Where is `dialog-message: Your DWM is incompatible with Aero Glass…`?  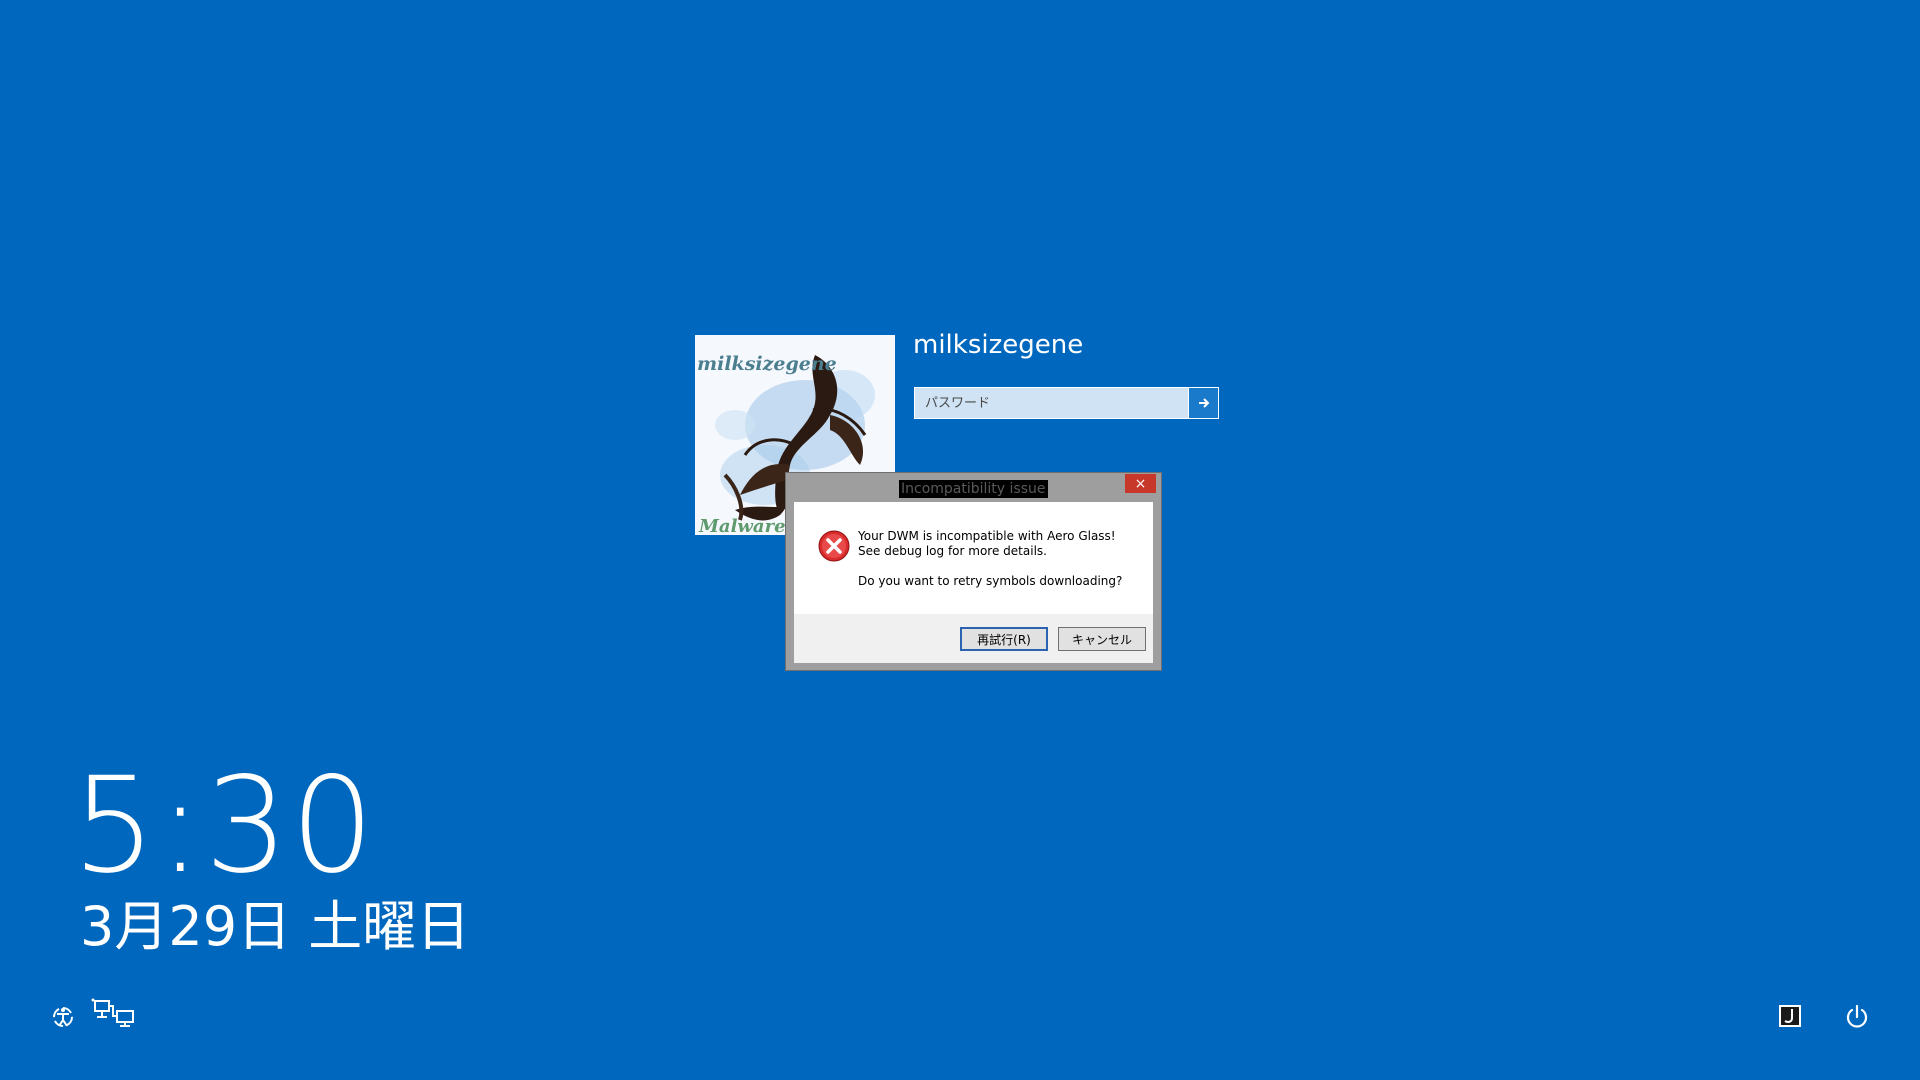
dialog-message: Your DWM is incompatible with Aero Glass… is located at coordinates (990, 559).